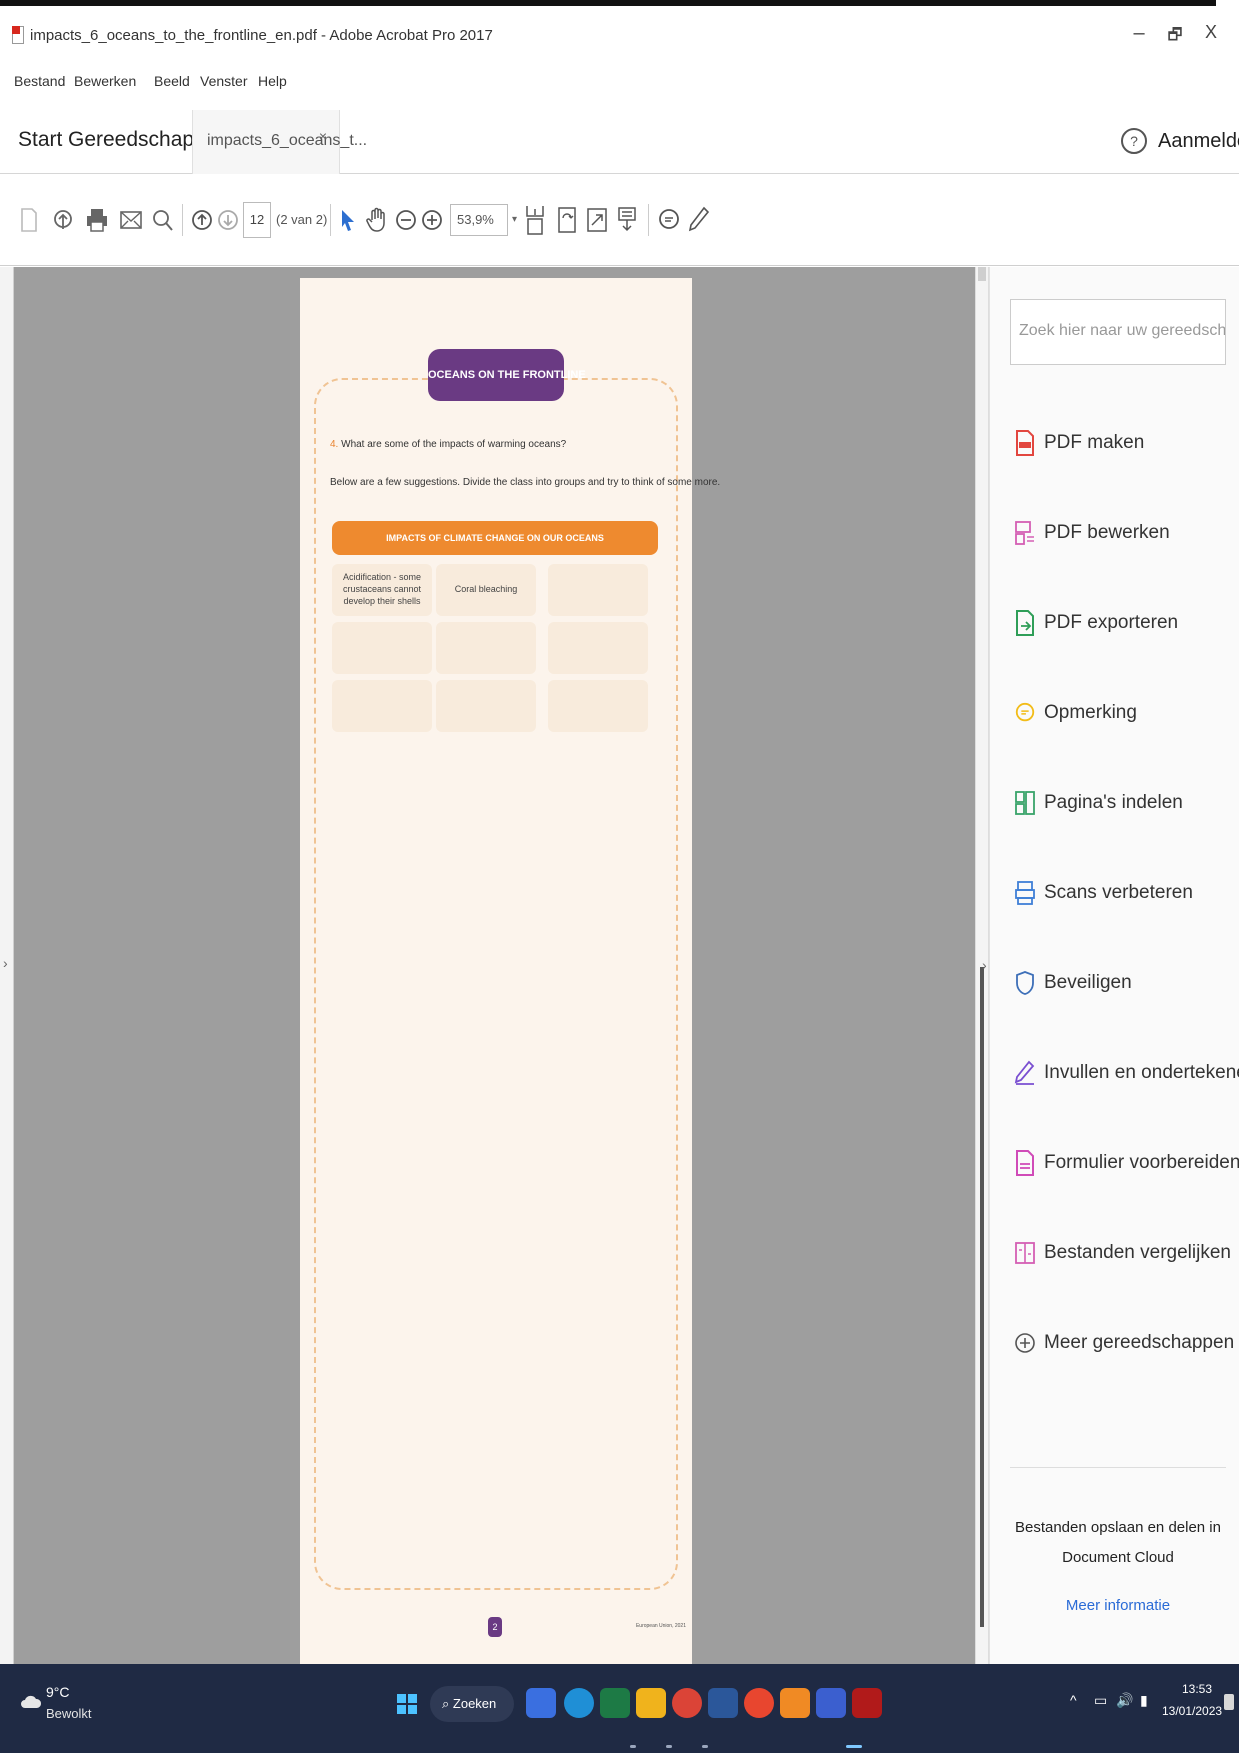 Image resolution: width=1239 pixels, height=1753 pixels. I want to click on app-icon, so click(831, 1703).